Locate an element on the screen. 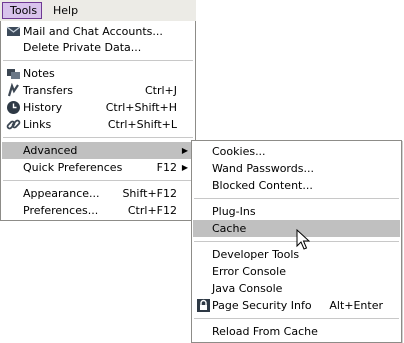  menu-item-history: History Ctrl+Shift+H is located at coordinates (98, 107).